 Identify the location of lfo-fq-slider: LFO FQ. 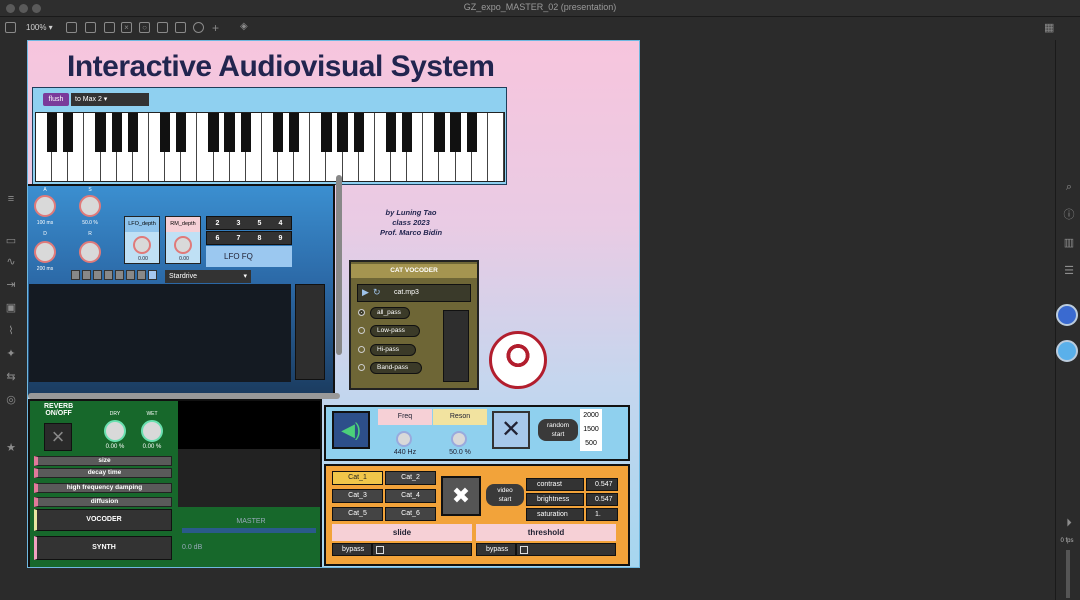
(249, 256).